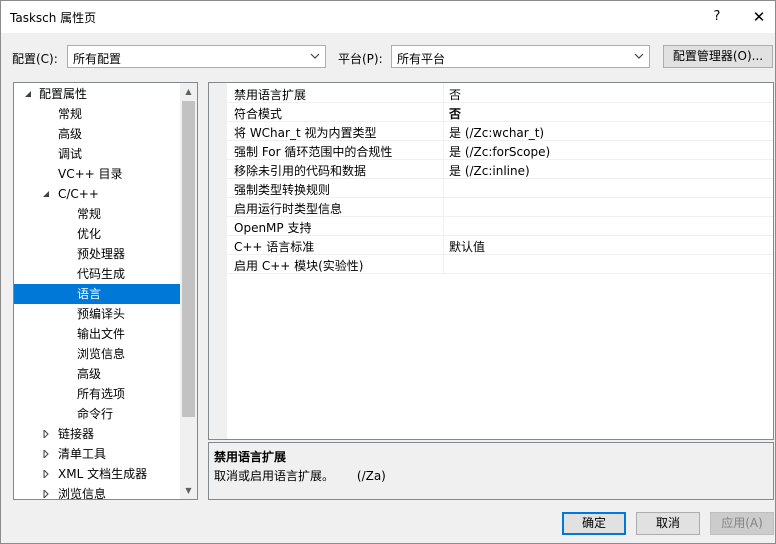  I want to click on close-button: ✕, so click(759, 17).